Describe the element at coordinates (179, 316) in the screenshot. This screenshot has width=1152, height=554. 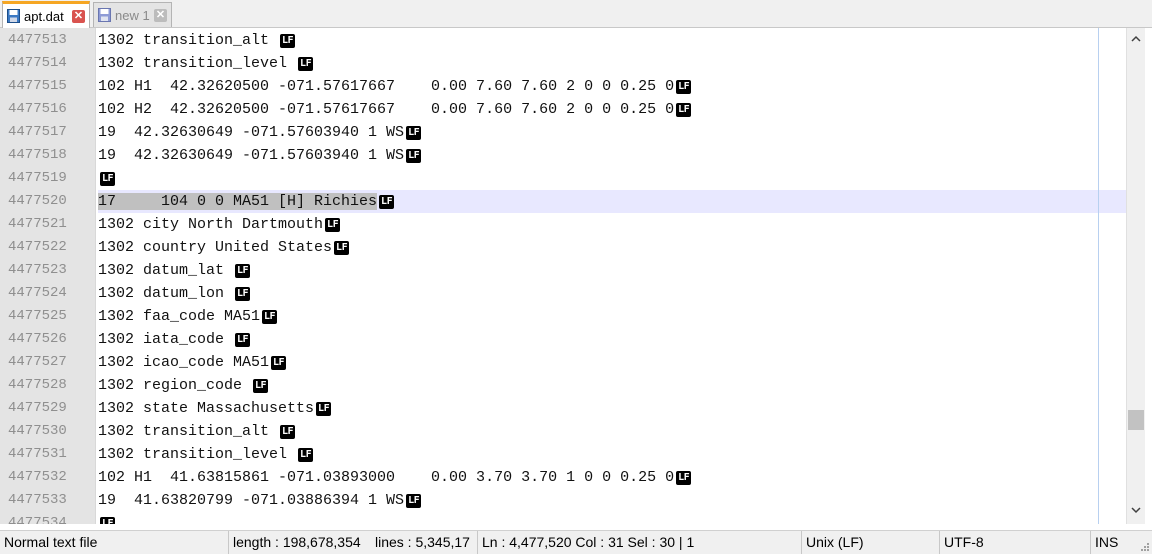
I see `line-text: 1302 faa_code MA51` at that location.